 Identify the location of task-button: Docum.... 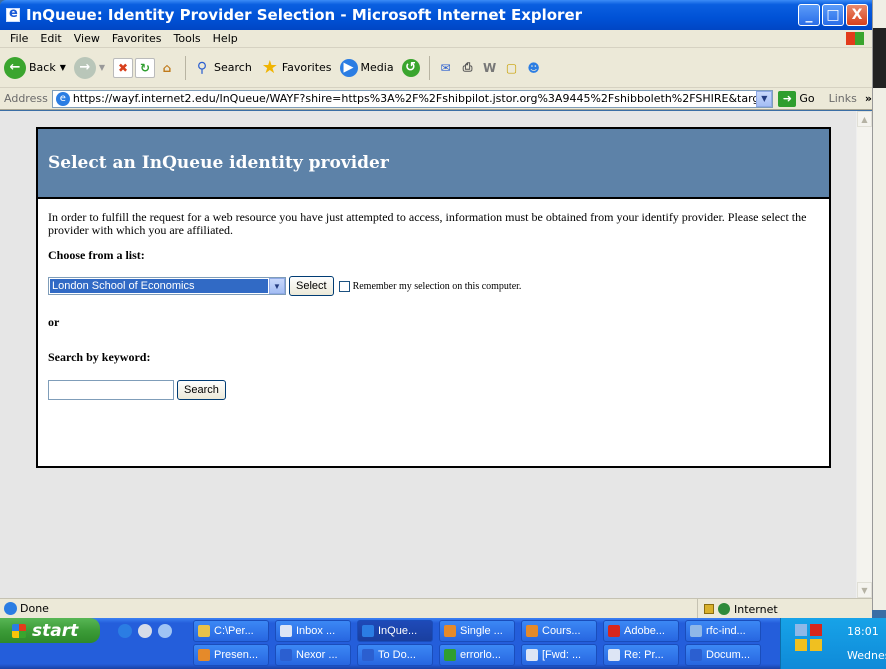
(723, 655).